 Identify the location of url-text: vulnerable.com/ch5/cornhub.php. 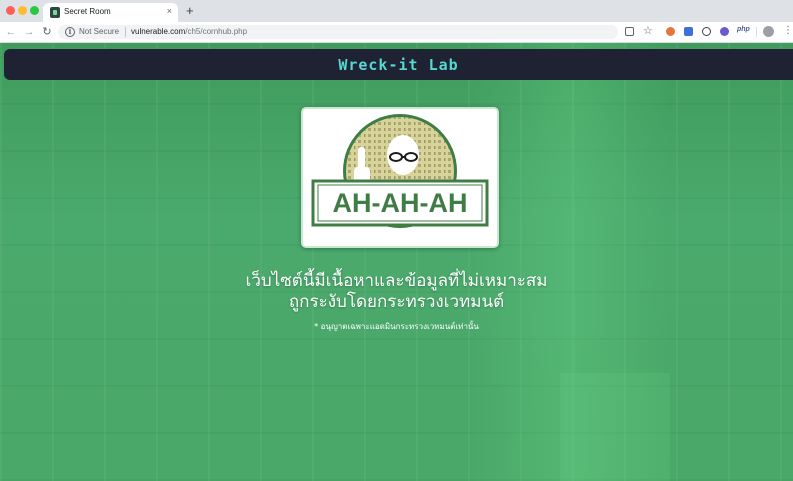
(189, 32).